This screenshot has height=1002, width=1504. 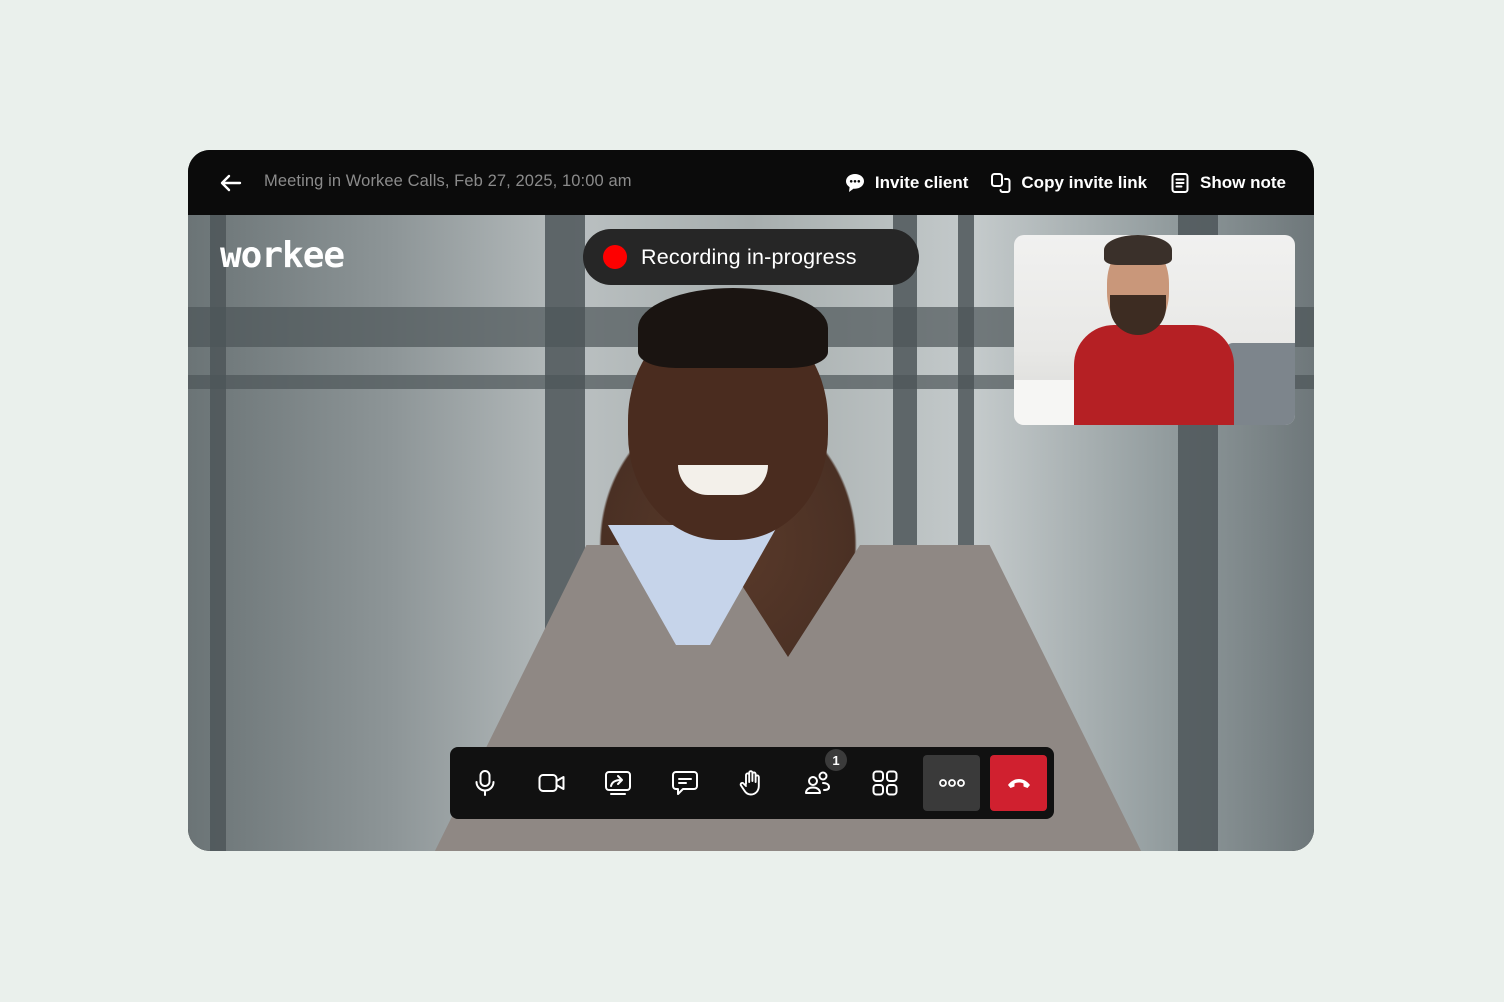 I want to click on self-view-thumbnail, so click(x=1154, y=330).